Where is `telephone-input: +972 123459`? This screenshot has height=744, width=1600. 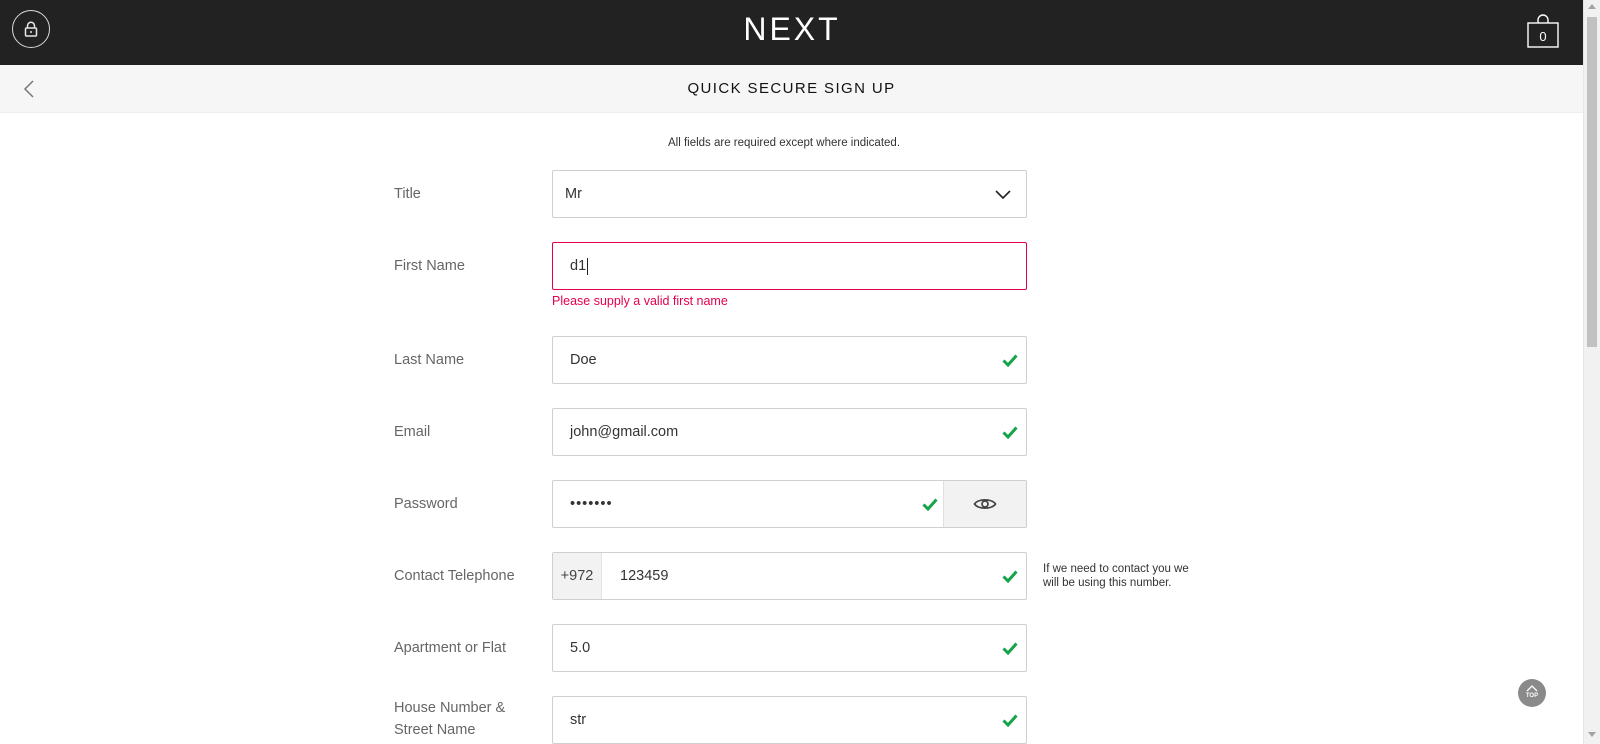 telephone-input: +972 123459 is located at coordinates (789, 576).